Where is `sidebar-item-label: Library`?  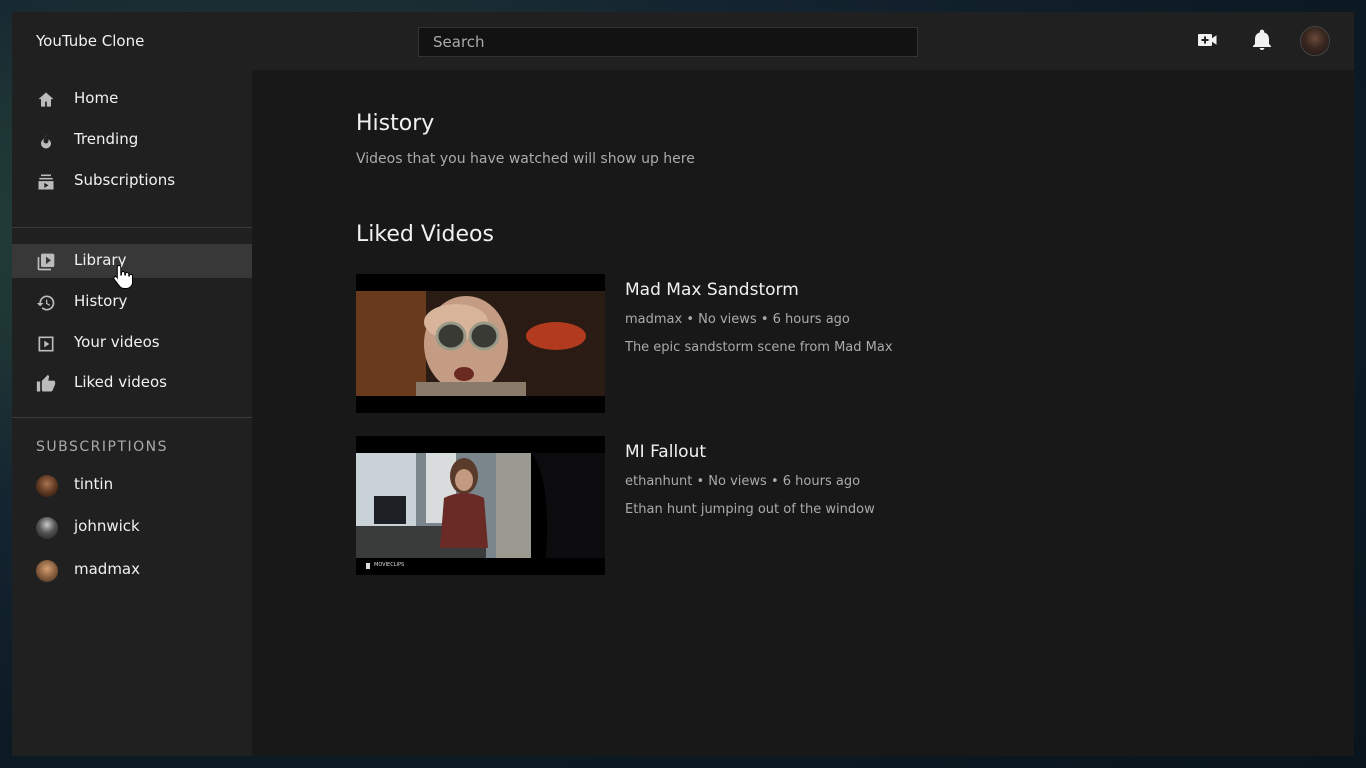
sidebar-item-label: Library is located at coordinates (100, 260).